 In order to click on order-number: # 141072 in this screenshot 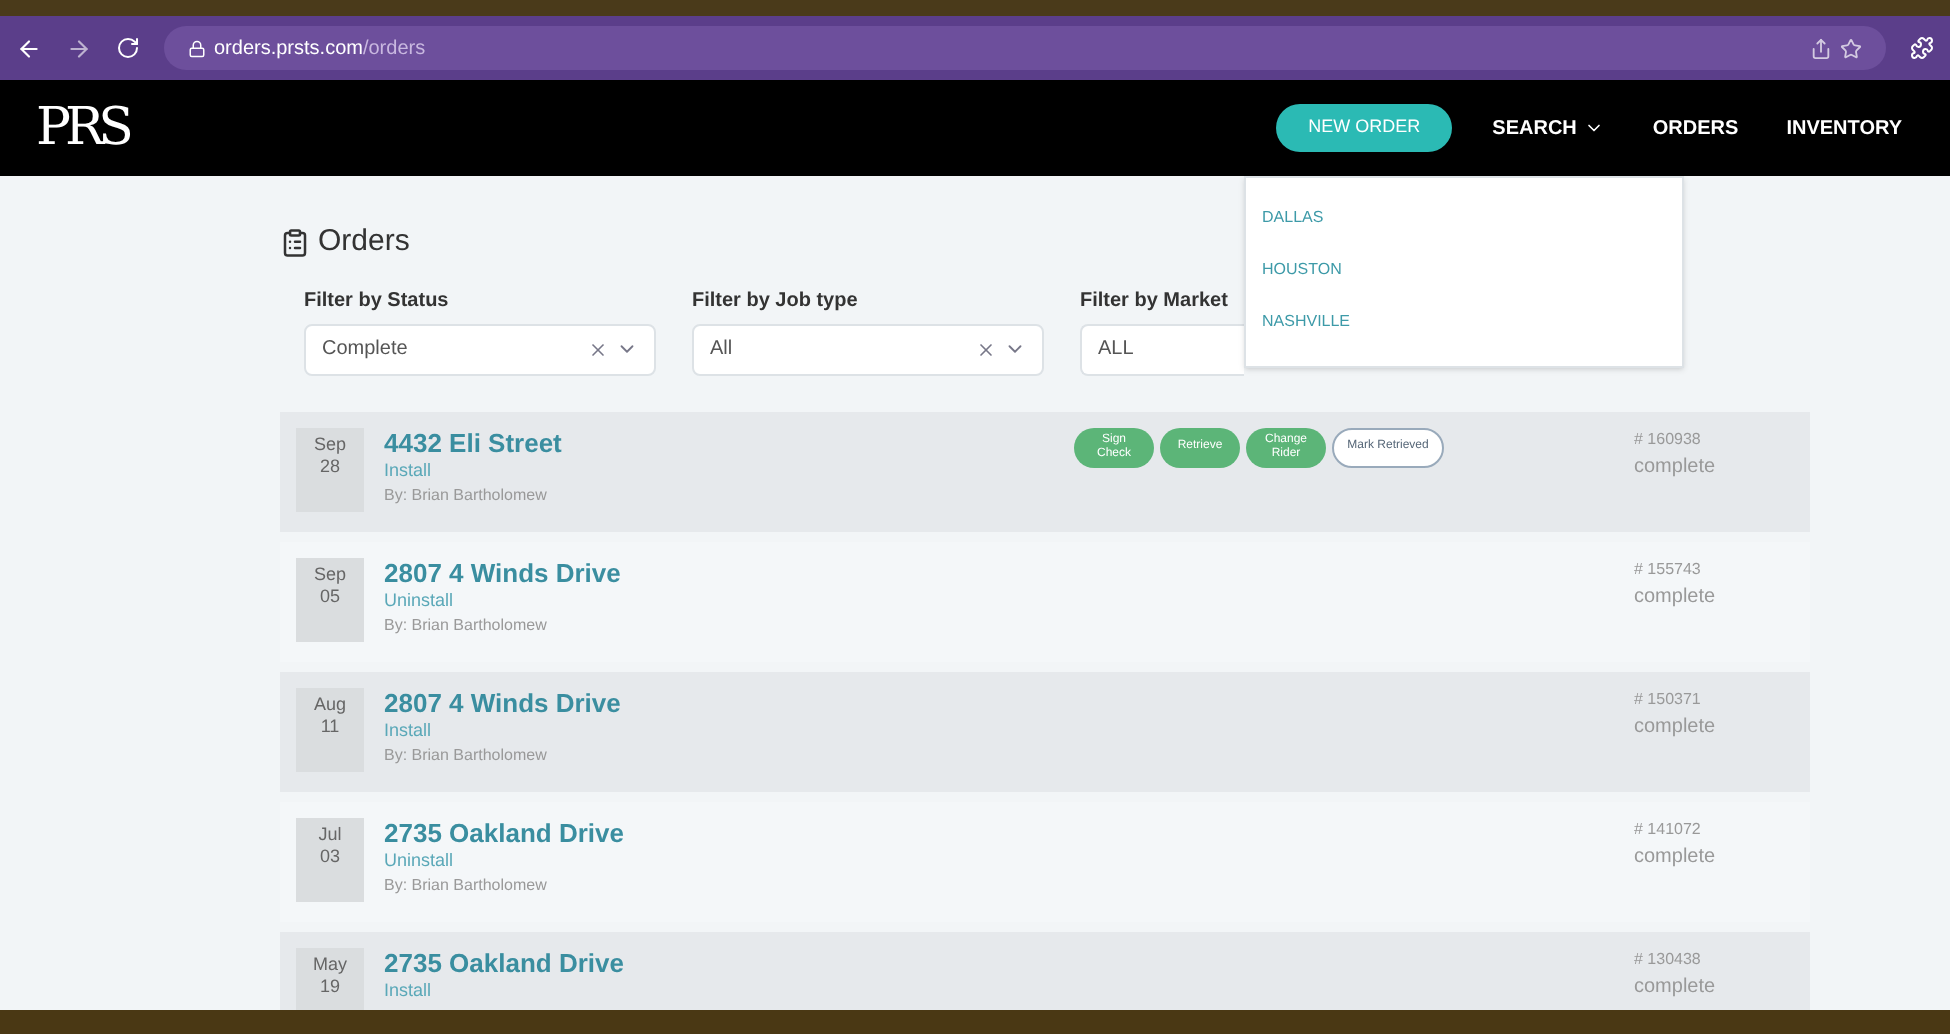, I will do `click(1668, 829)`.